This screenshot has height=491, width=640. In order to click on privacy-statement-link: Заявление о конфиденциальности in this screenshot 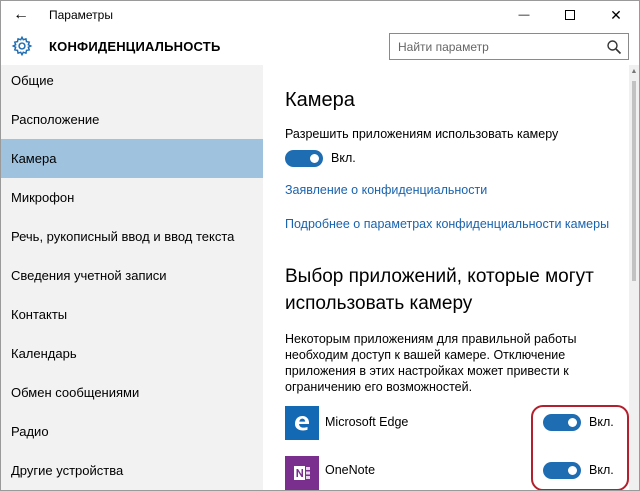, I will do `click(386, 190)`.